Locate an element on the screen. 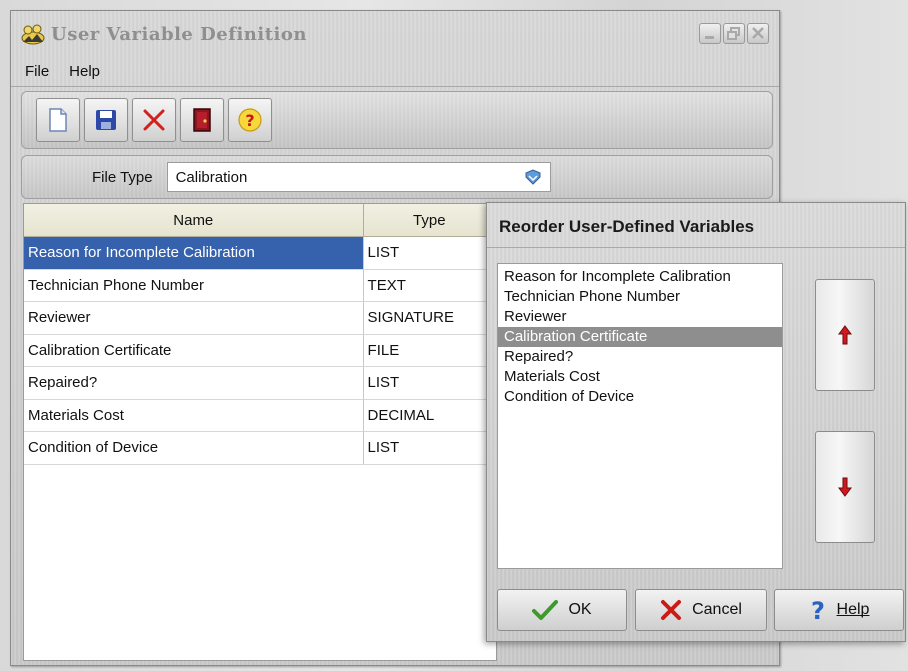 Image resolution: width=908 pixels, height=671 pixels. exit-button is located at coordinates (202, 120).